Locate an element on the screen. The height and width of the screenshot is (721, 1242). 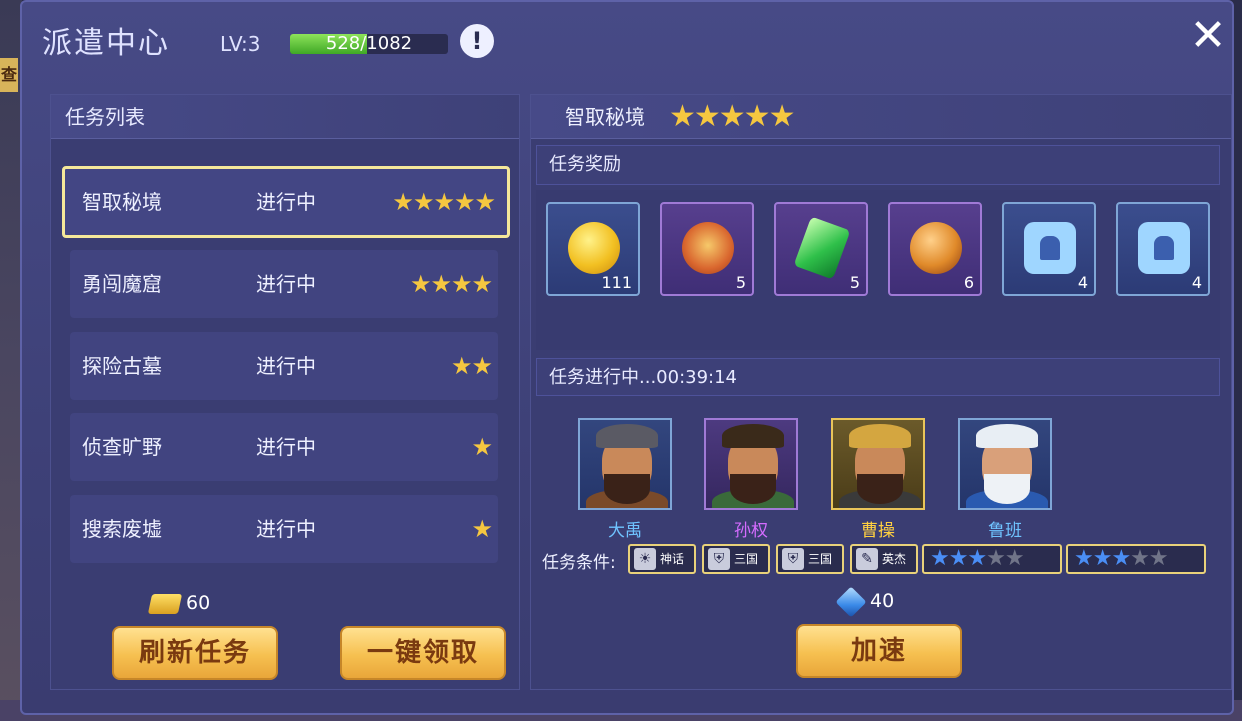
reward-count: 6 is located at coordinates (968, 282).